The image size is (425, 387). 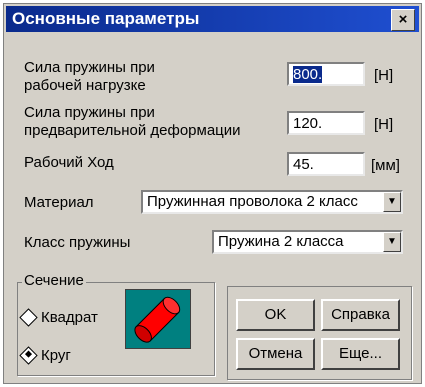 I want to click on spring-class-label: Класс пружины, so click(x=77, y=242).